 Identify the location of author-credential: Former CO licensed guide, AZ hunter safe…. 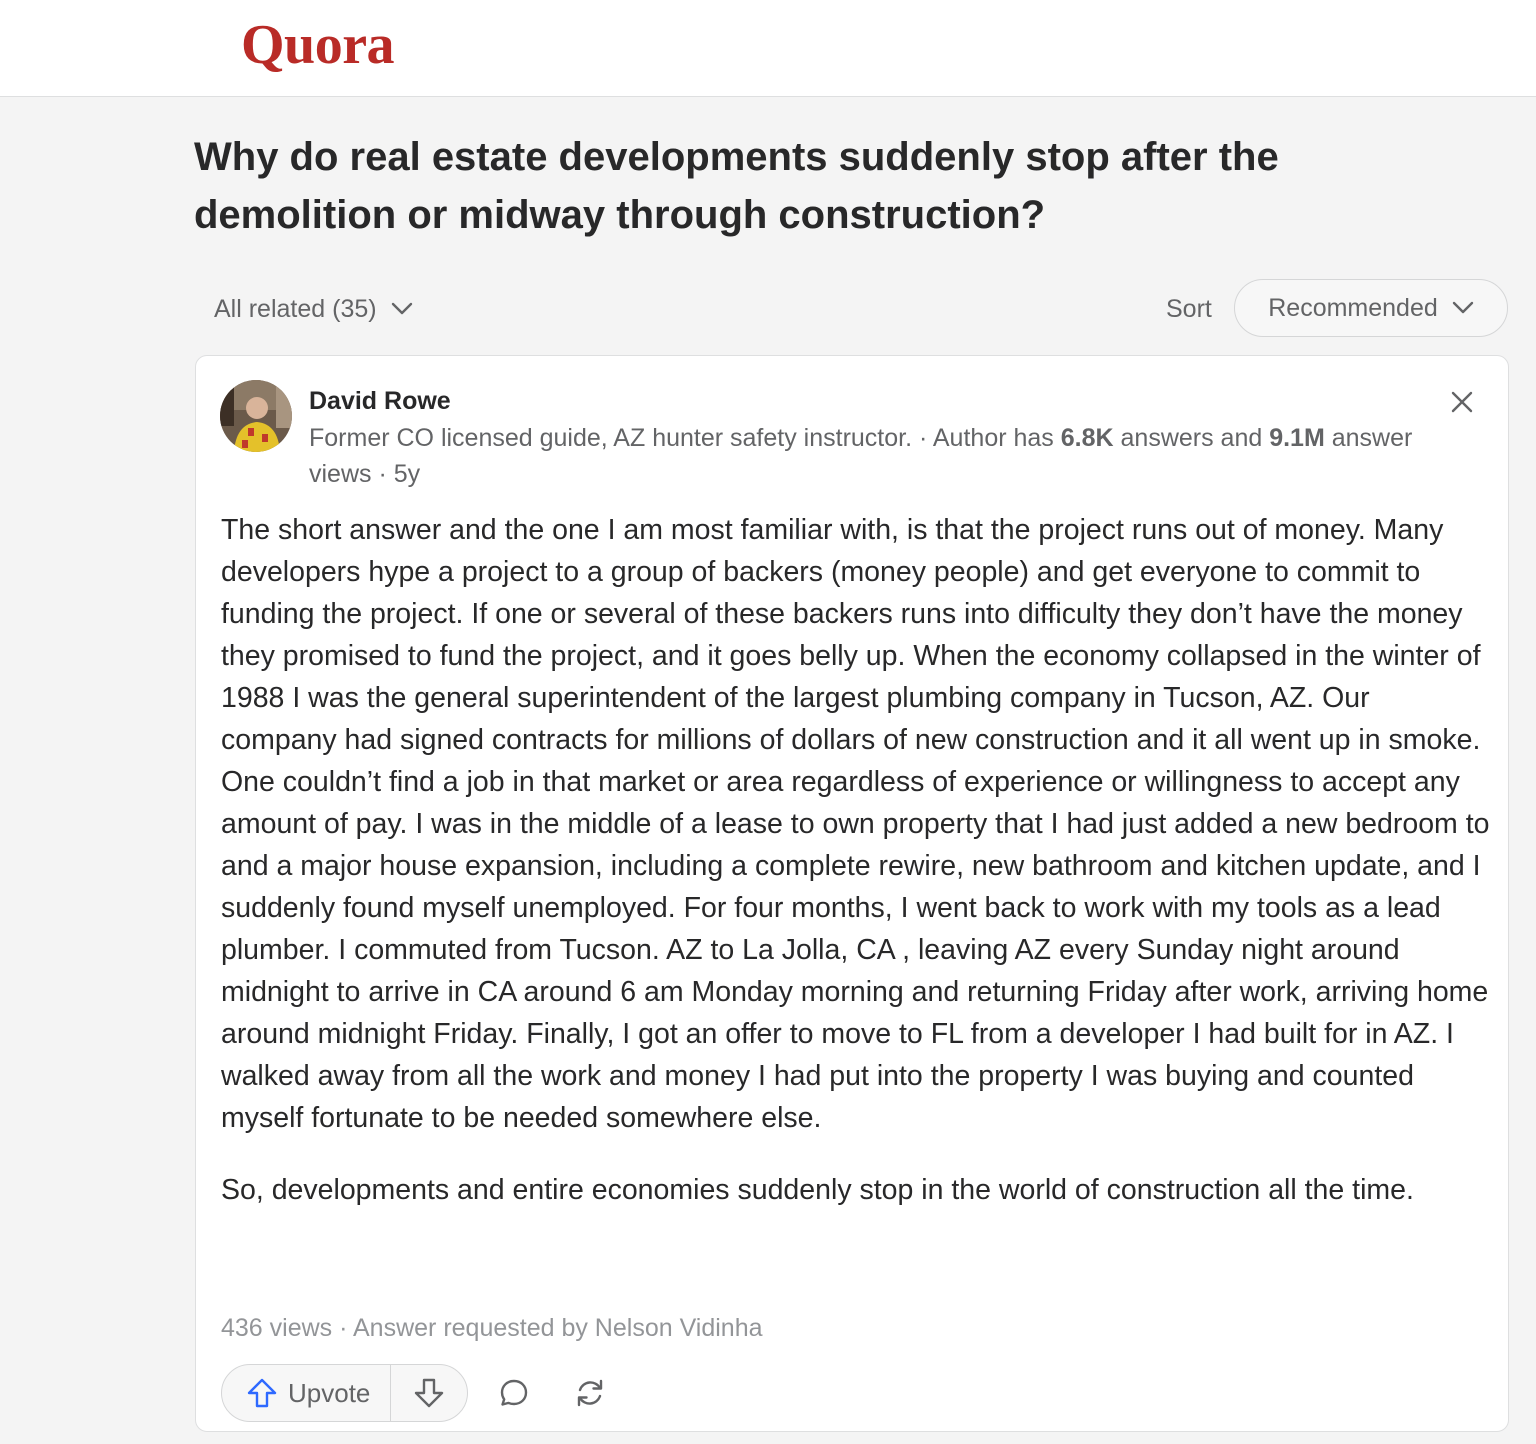
(610, 438).